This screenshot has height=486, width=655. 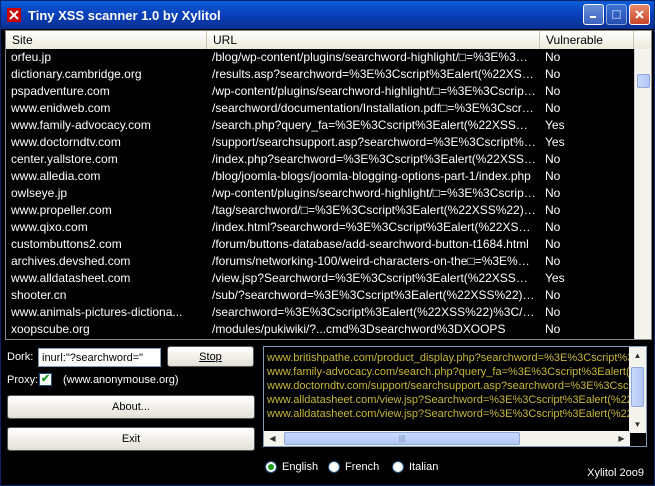 What do you see at coordinates (66, 142) in the screenshot?
I see `cell-site: www.doctorndtv.com` at bounding box center [66, 142].